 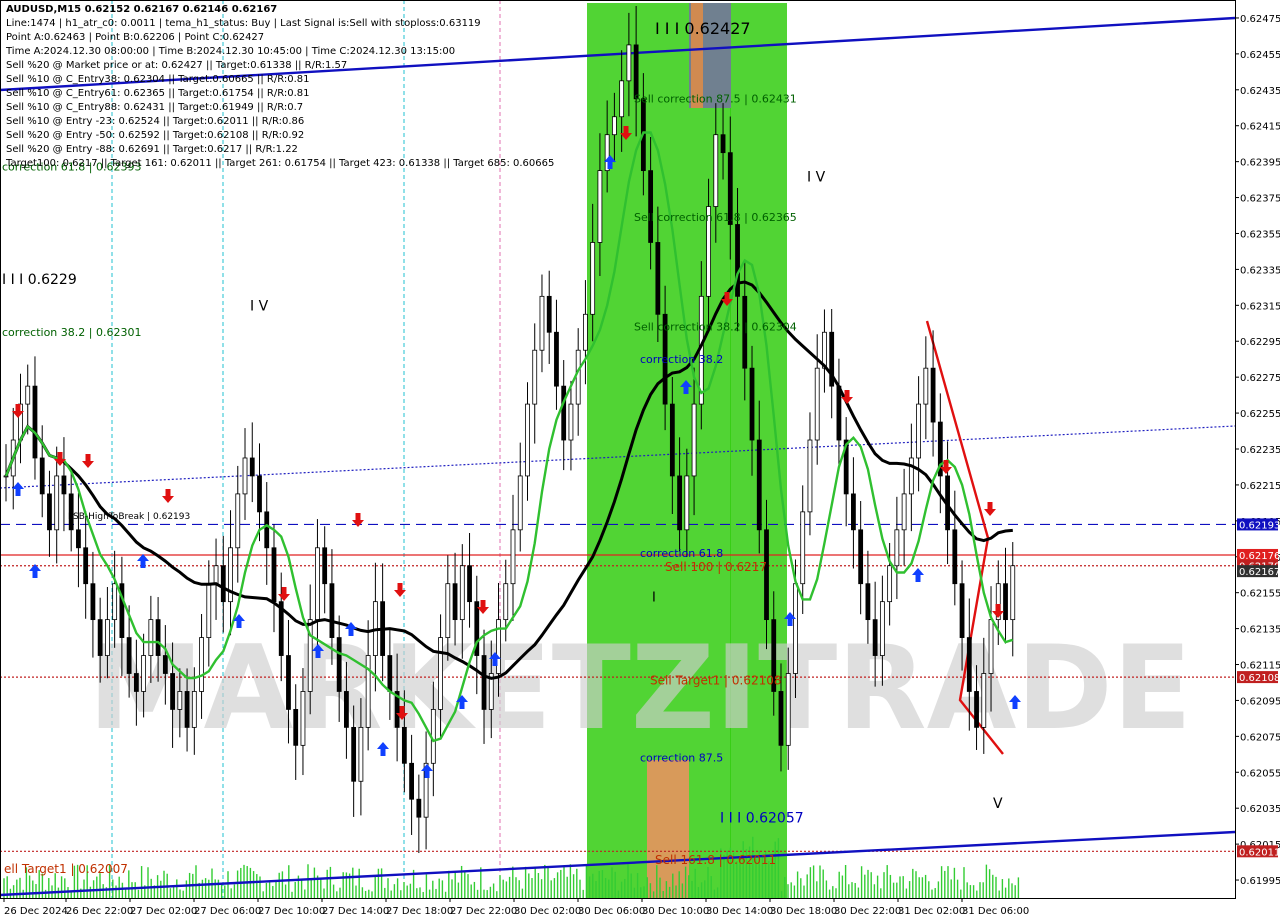 What do you see at coordinates (291, 911) in the screenshot?
I see `x-tick-label: 27 Dec 10:00` at bounding box center [291, 911].